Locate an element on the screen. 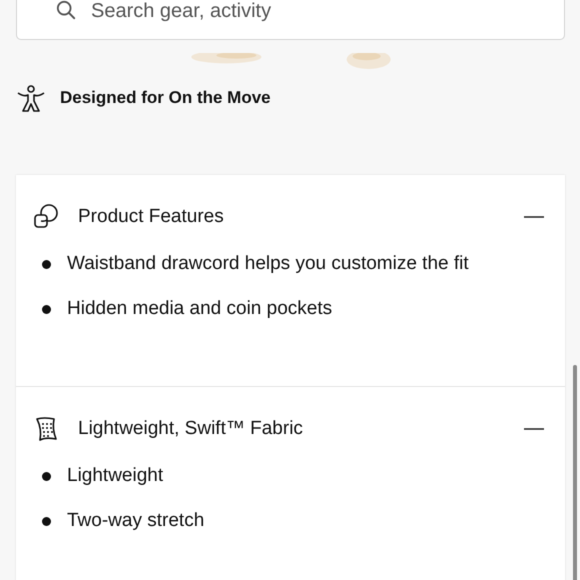 The height and width of the screenshot is (580, 580). scrollbar is located at coordinates (575, 472).